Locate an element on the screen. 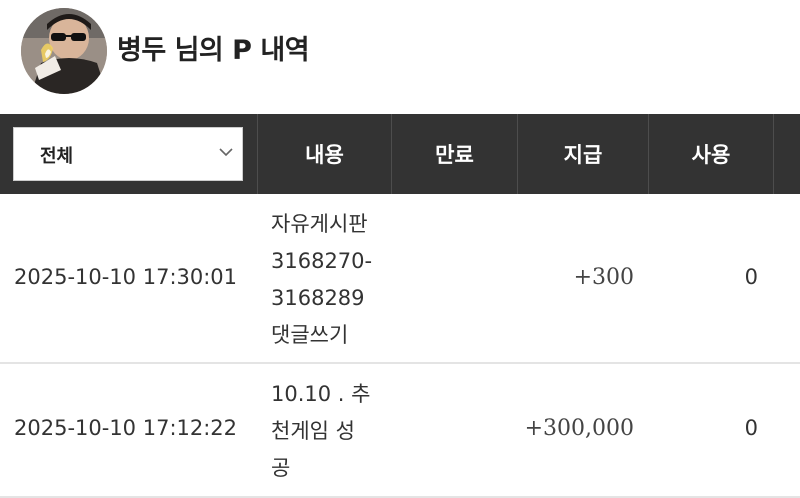  type-filter-value: 전체 is located at coordinates (57, 156).